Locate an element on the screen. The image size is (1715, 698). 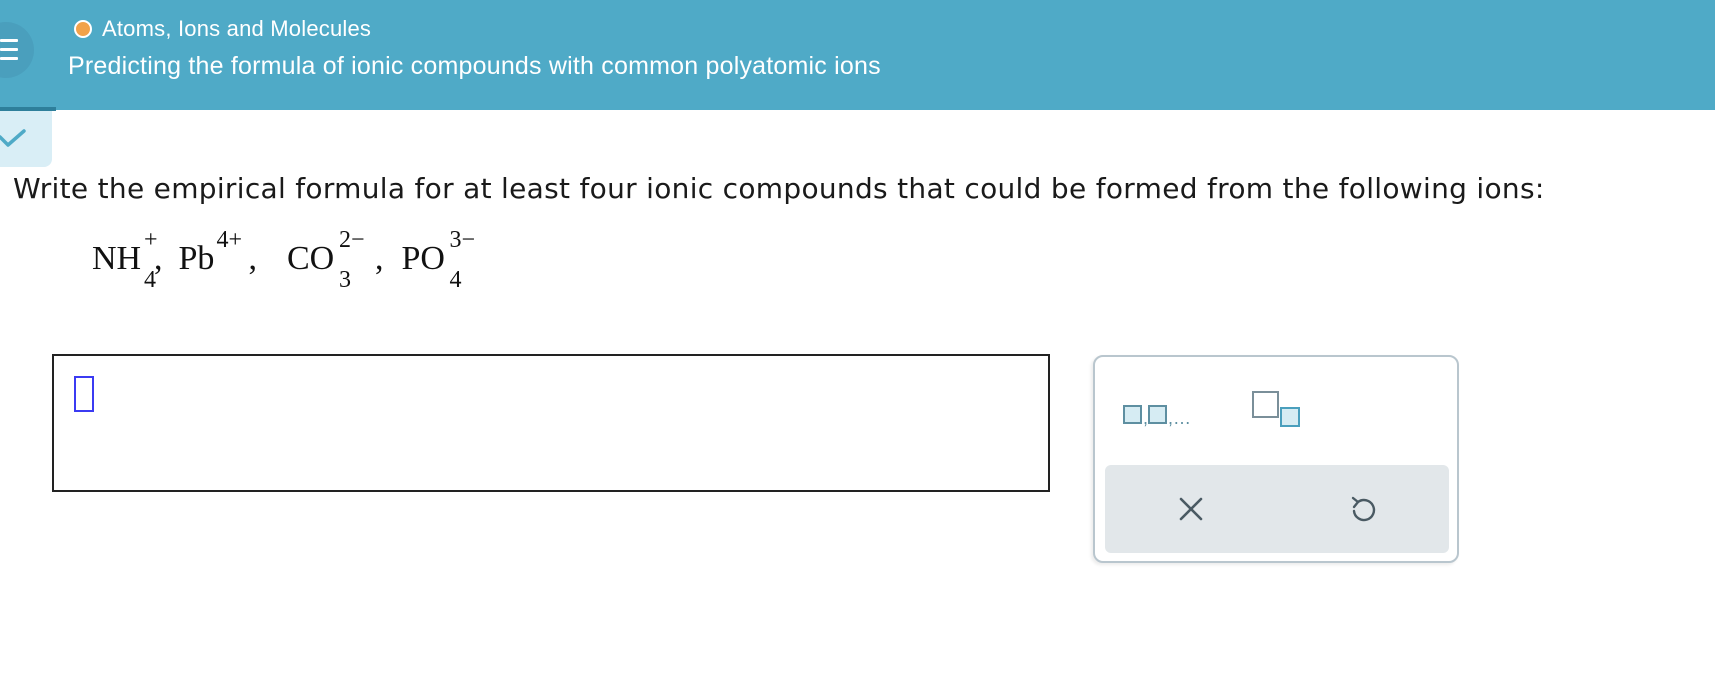
ion-list: NH 4 +, Pb 4+, CO 3 2−, PO 4 3− is located at coordinates (287, 260).